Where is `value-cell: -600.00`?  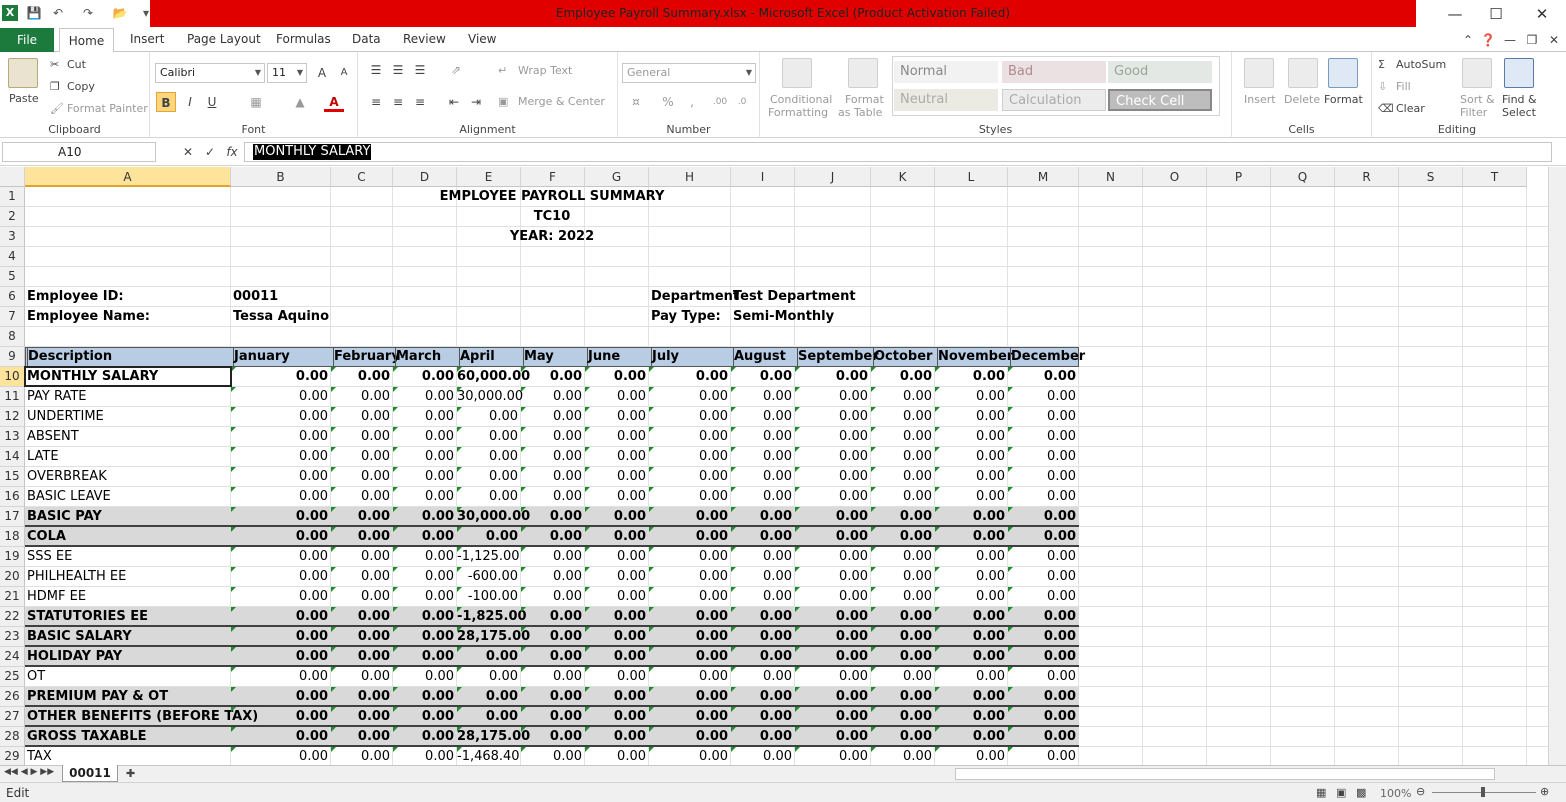 value-cell: -600.00 is located at coordinates (488, 577).